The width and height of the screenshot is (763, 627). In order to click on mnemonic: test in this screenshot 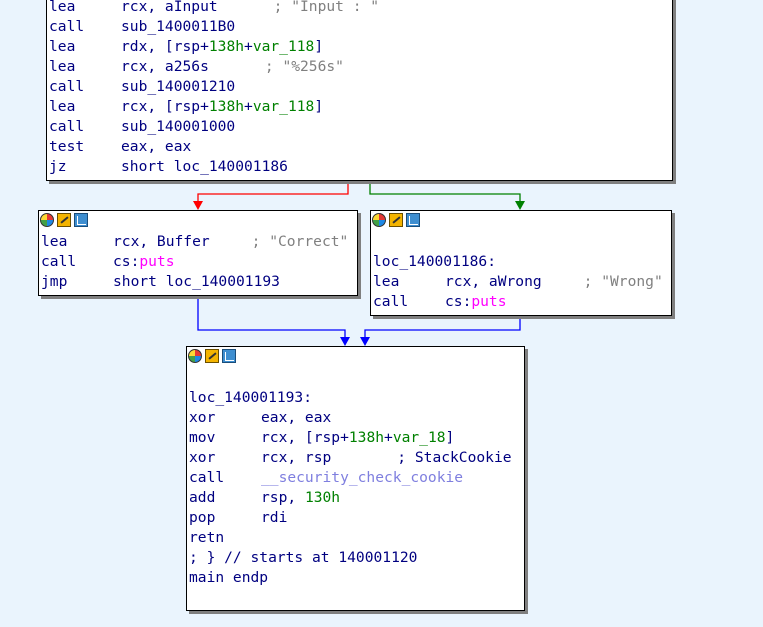, I will do `click(67, 146)`.